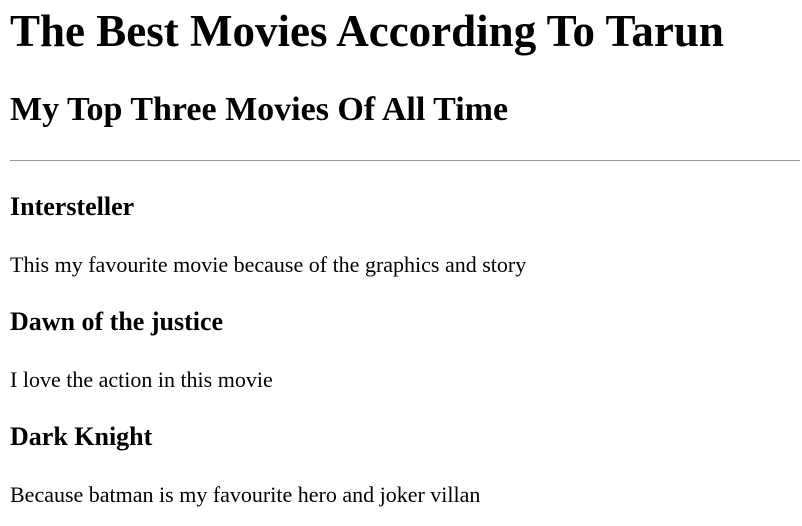 This screenshot has height=526, width=802. What do you see at coordinates (72, 206) in the screenshot?
I see `movie-title: Intersteller` at bounding box center [72, 206].